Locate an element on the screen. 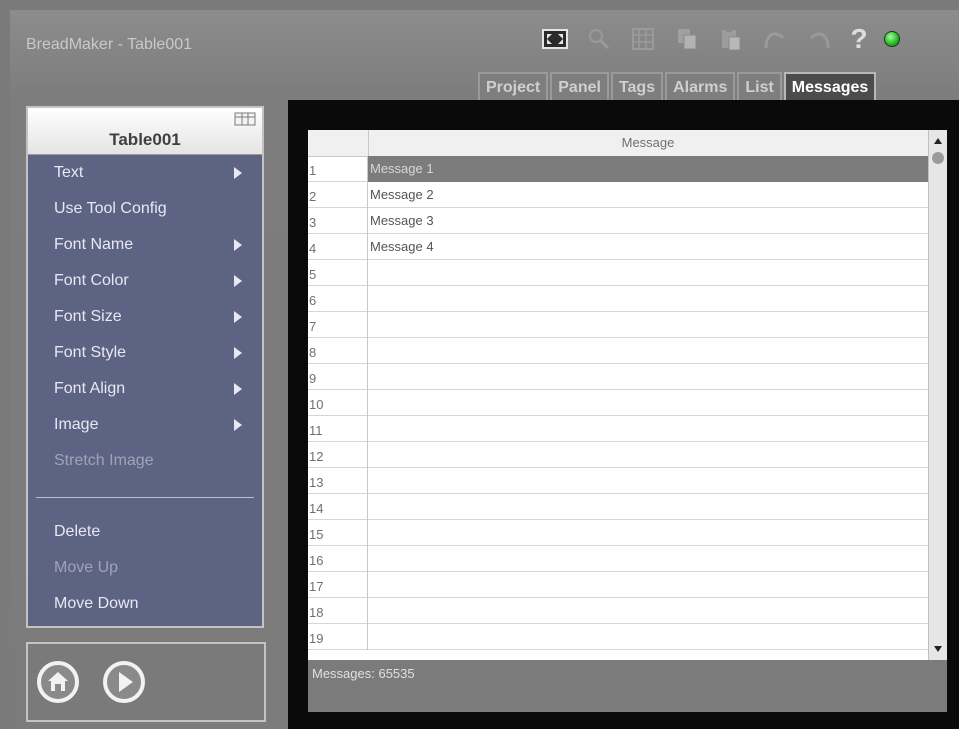 The height and width of the screenshot is (729, 959). table-row: 18 is located at coordinates (618, 611).